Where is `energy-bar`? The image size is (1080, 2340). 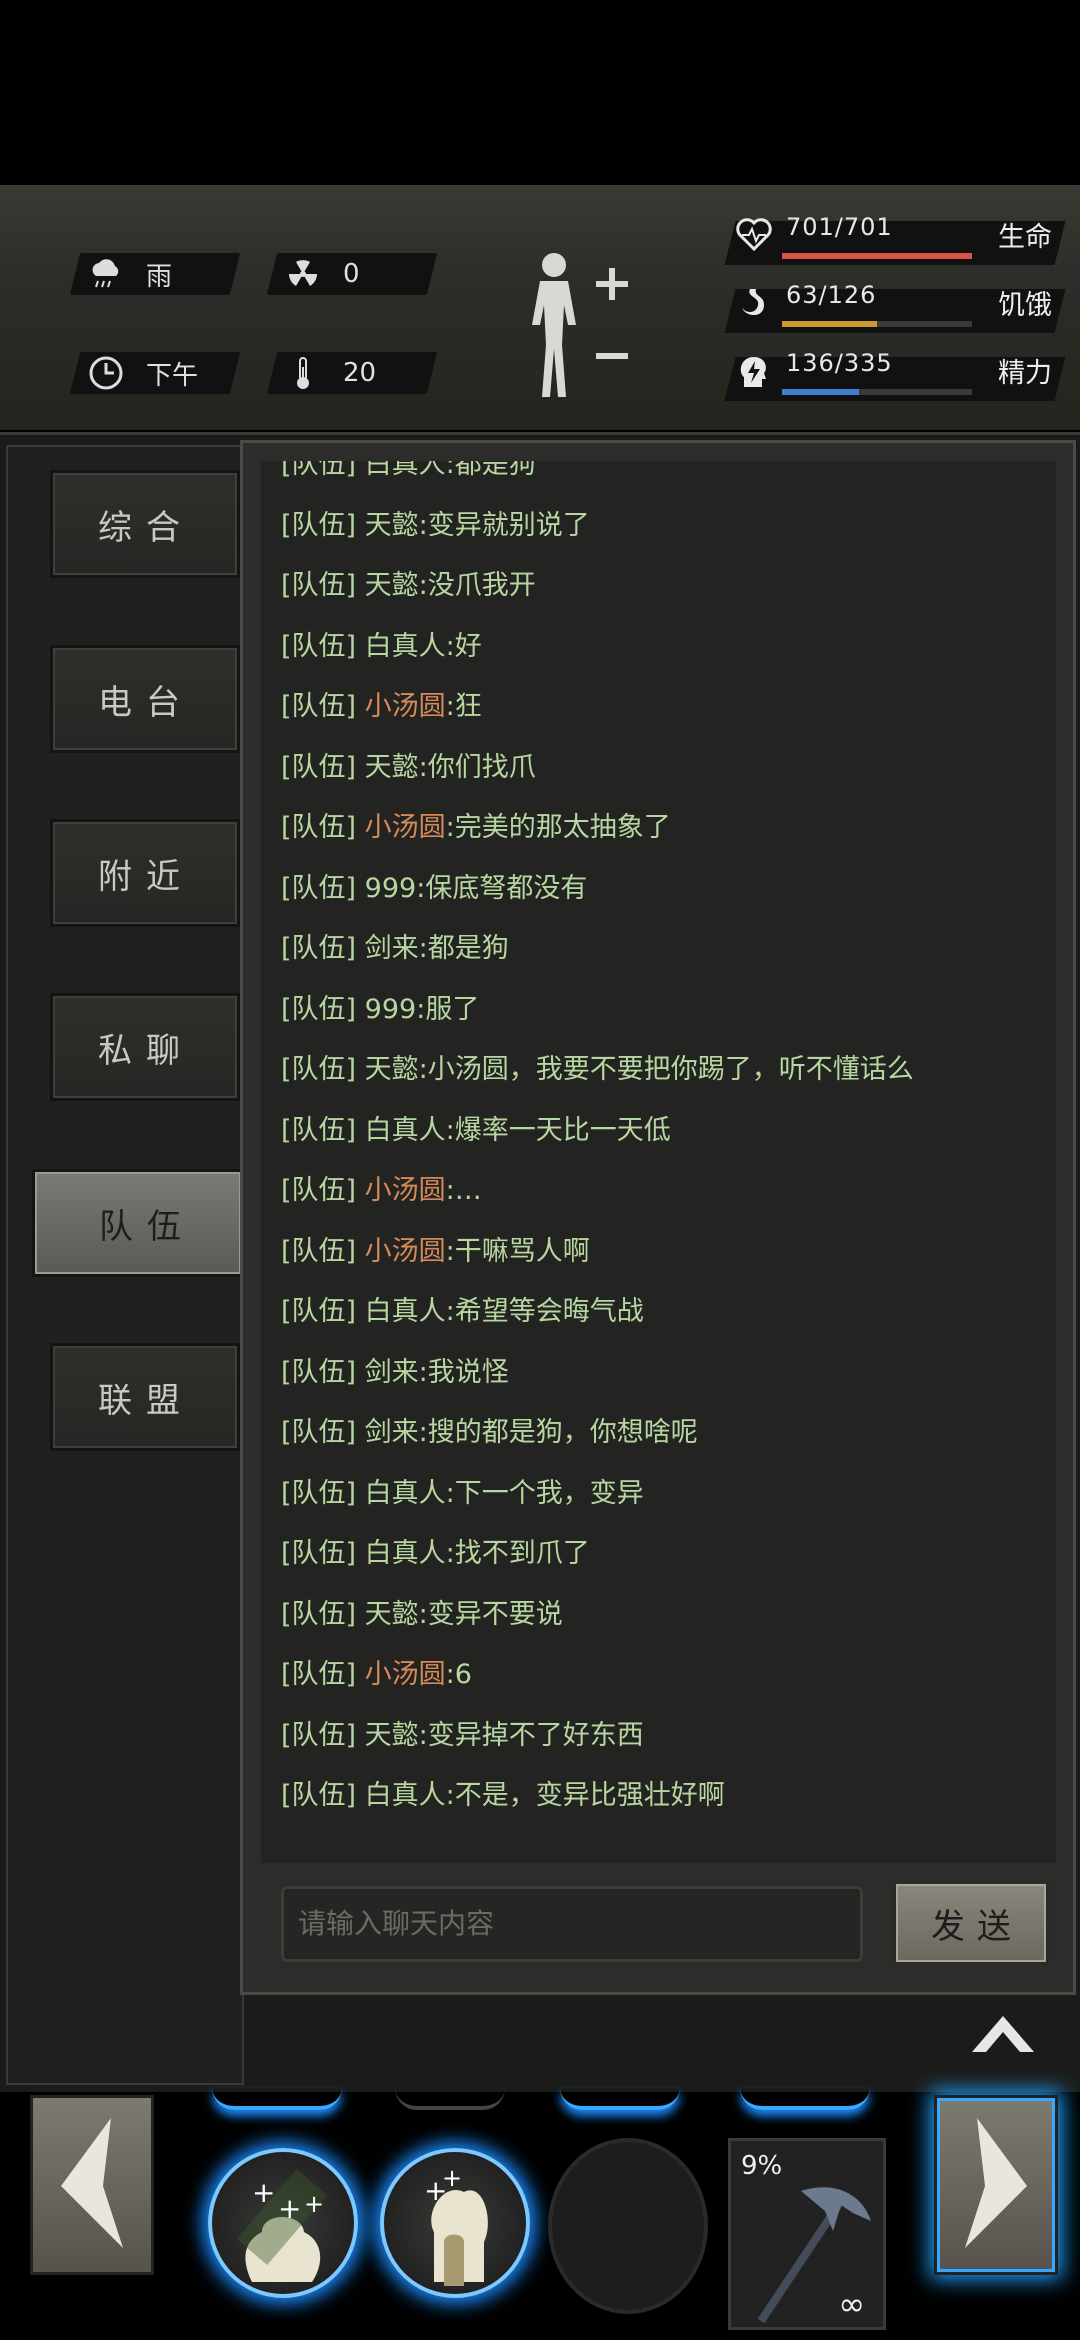
energy-bar is located at coordinates (821, 392).